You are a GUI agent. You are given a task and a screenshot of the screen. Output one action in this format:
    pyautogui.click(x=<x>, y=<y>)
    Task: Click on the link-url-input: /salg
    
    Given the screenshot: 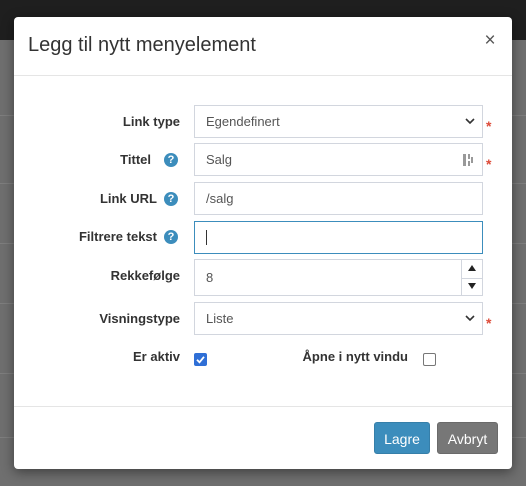 What is the action you would take?
    pyautogui.click(x=338, y=198)
    